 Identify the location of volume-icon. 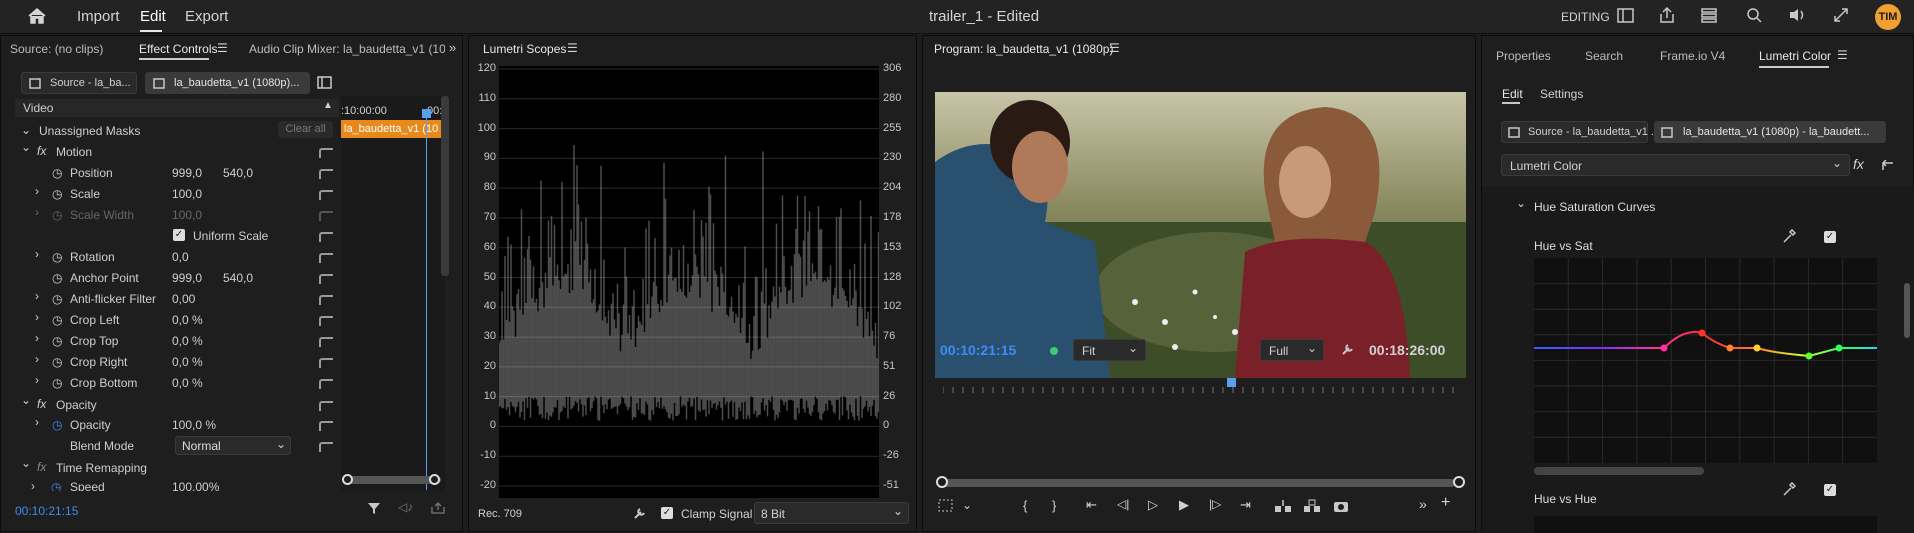
(1798, 15).